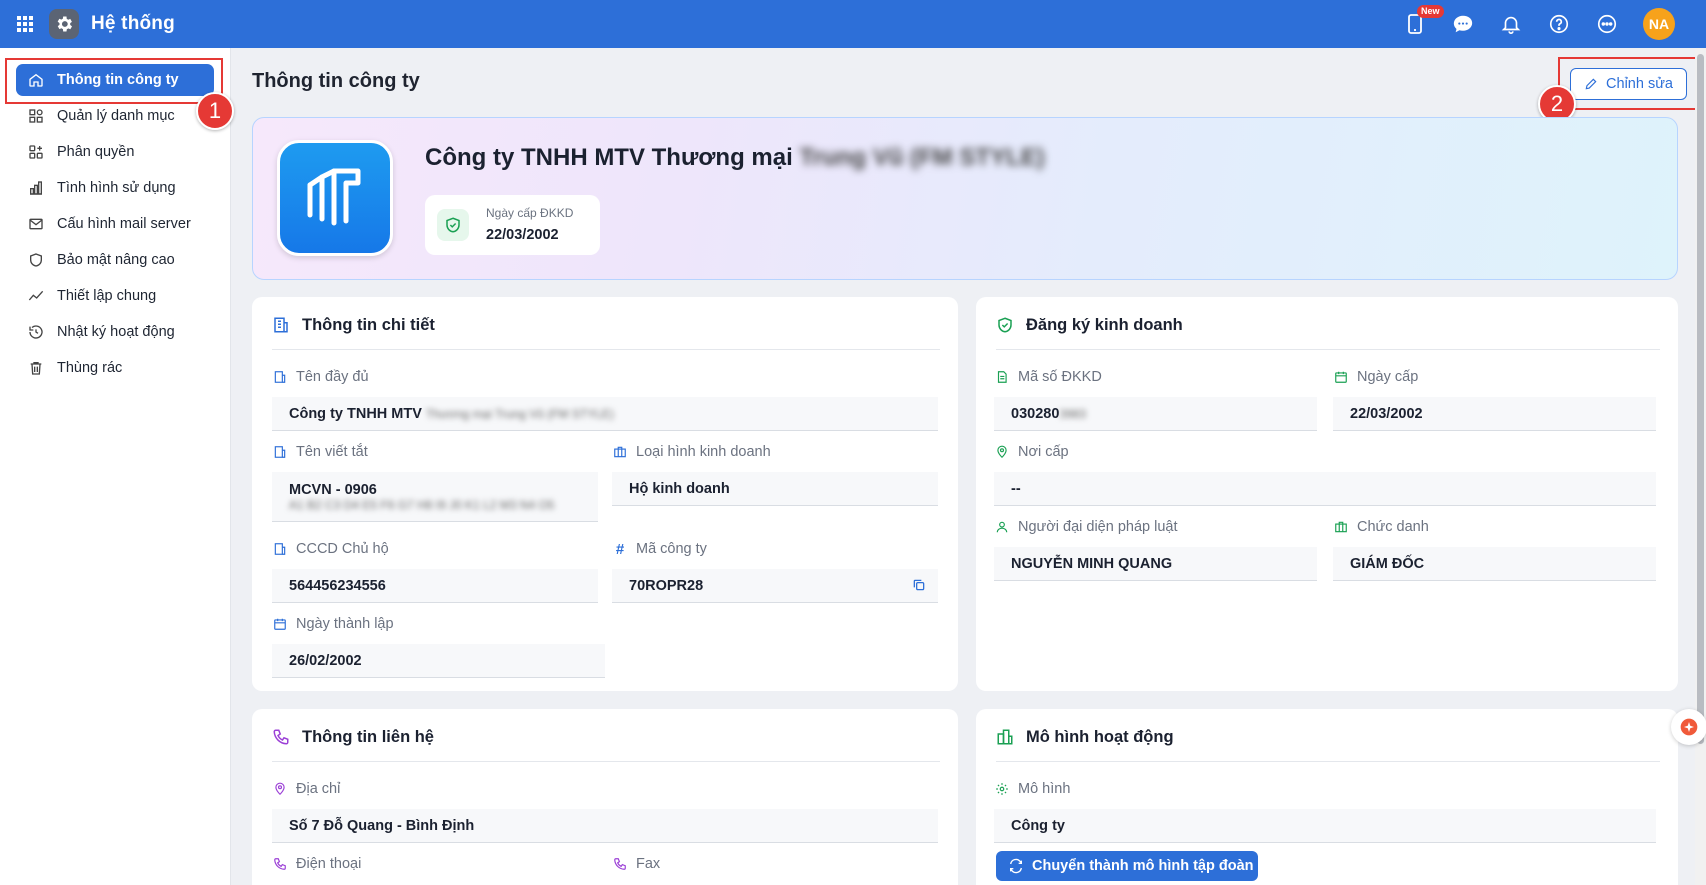 This screenshot has width=1706, height=885. I want to click on field-registration-number: Mã số ĐKKD 030280 3983, so click(1155, 399).